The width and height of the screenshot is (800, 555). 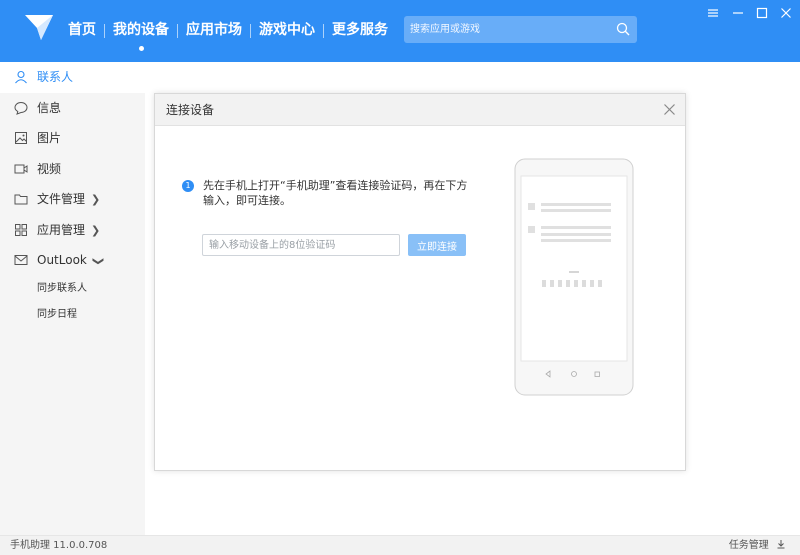 I want to click on menu-icon, so click(x=713, y=13).